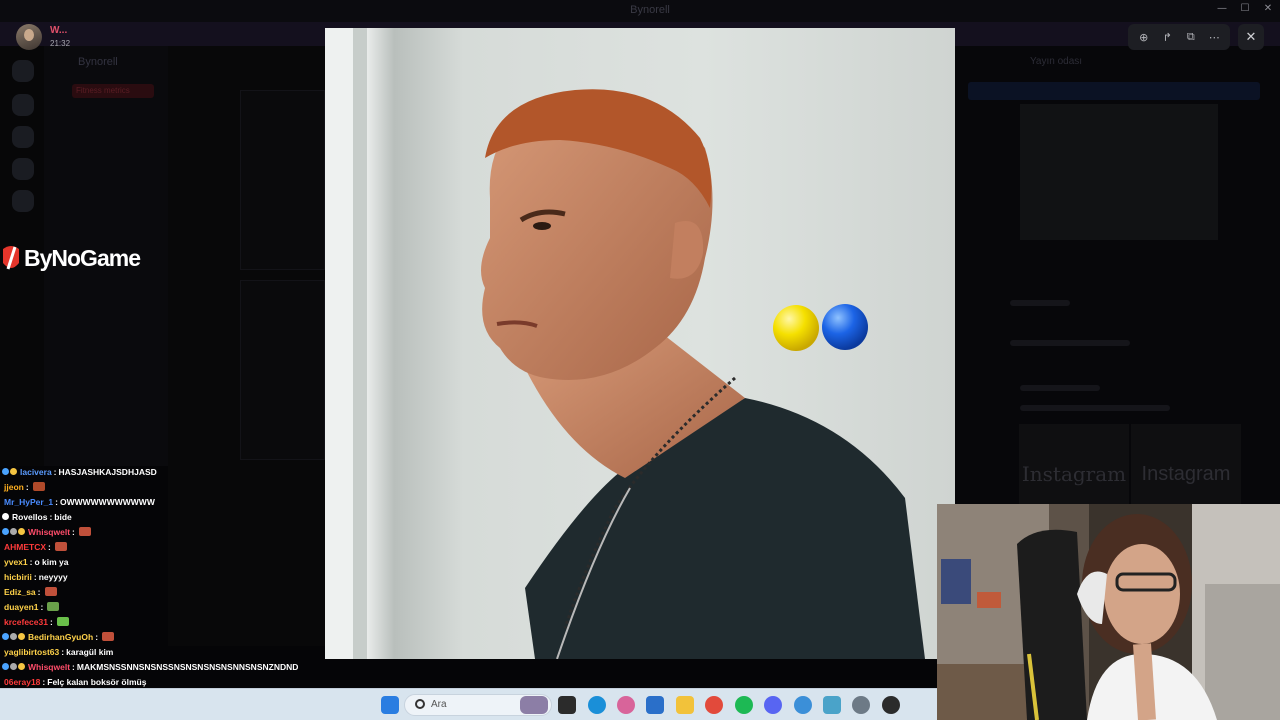 The height and width of the screenshot is (720, 1280). I want to click on viewer-toolbar: ⊕ ↱ ⧉ ⋯, so click(1179, 37).